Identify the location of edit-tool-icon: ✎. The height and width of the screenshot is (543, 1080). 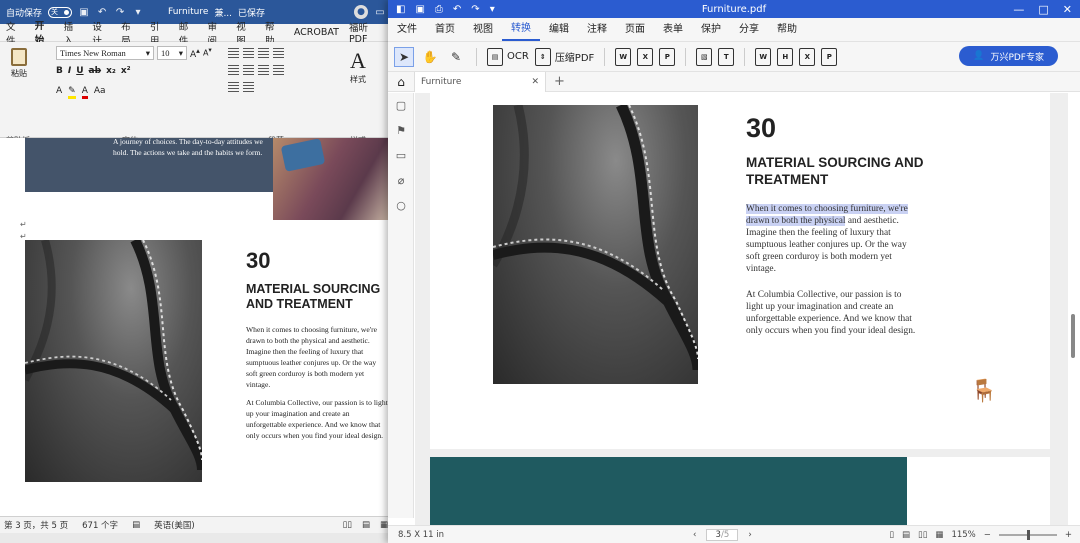
(456, 57).